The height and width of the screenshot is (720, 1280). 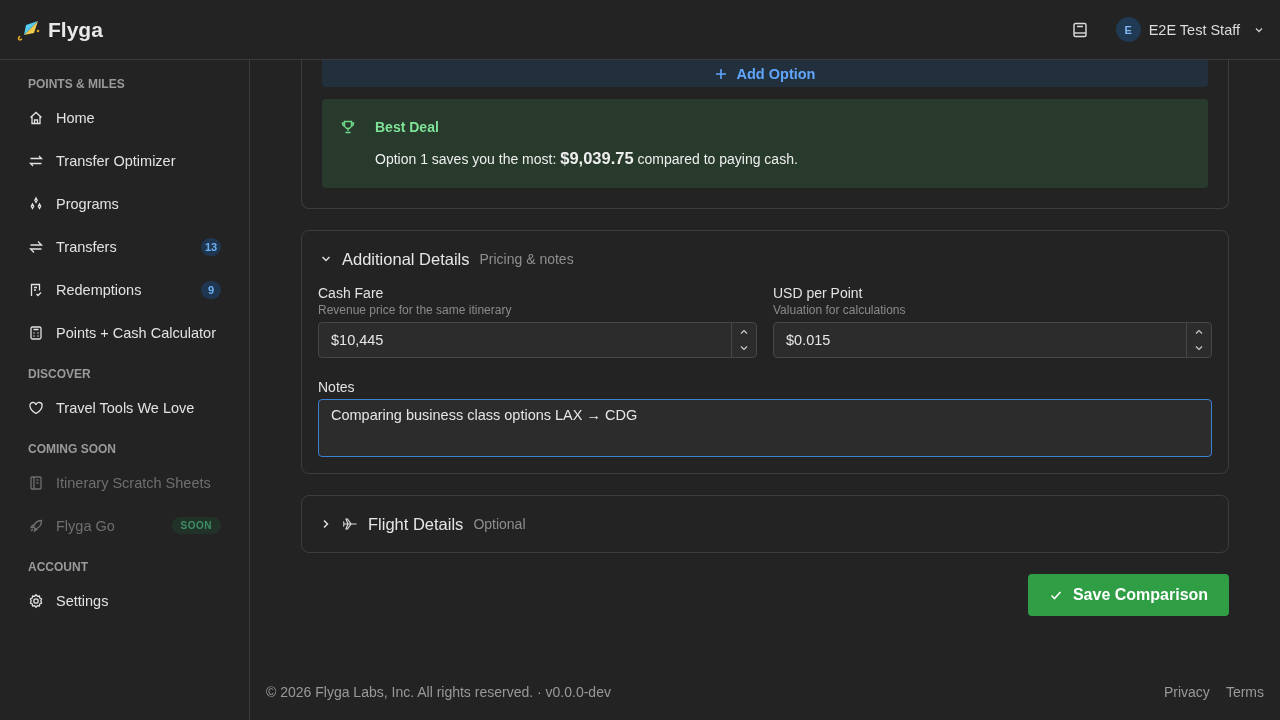 I want to click on section-toggle: Flight Details Optional, so click(x=765, y=524).